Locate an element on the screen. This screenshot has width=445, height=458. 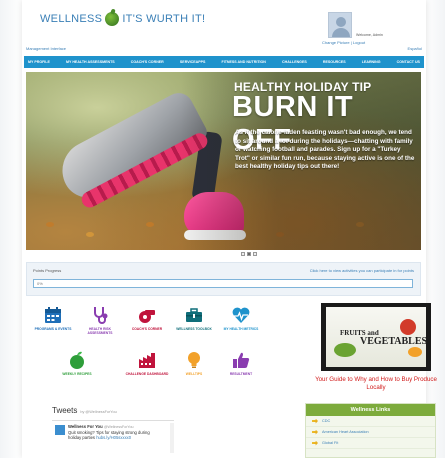
tile-resultment: RESULTMENT is located at coordinates (241, 363).